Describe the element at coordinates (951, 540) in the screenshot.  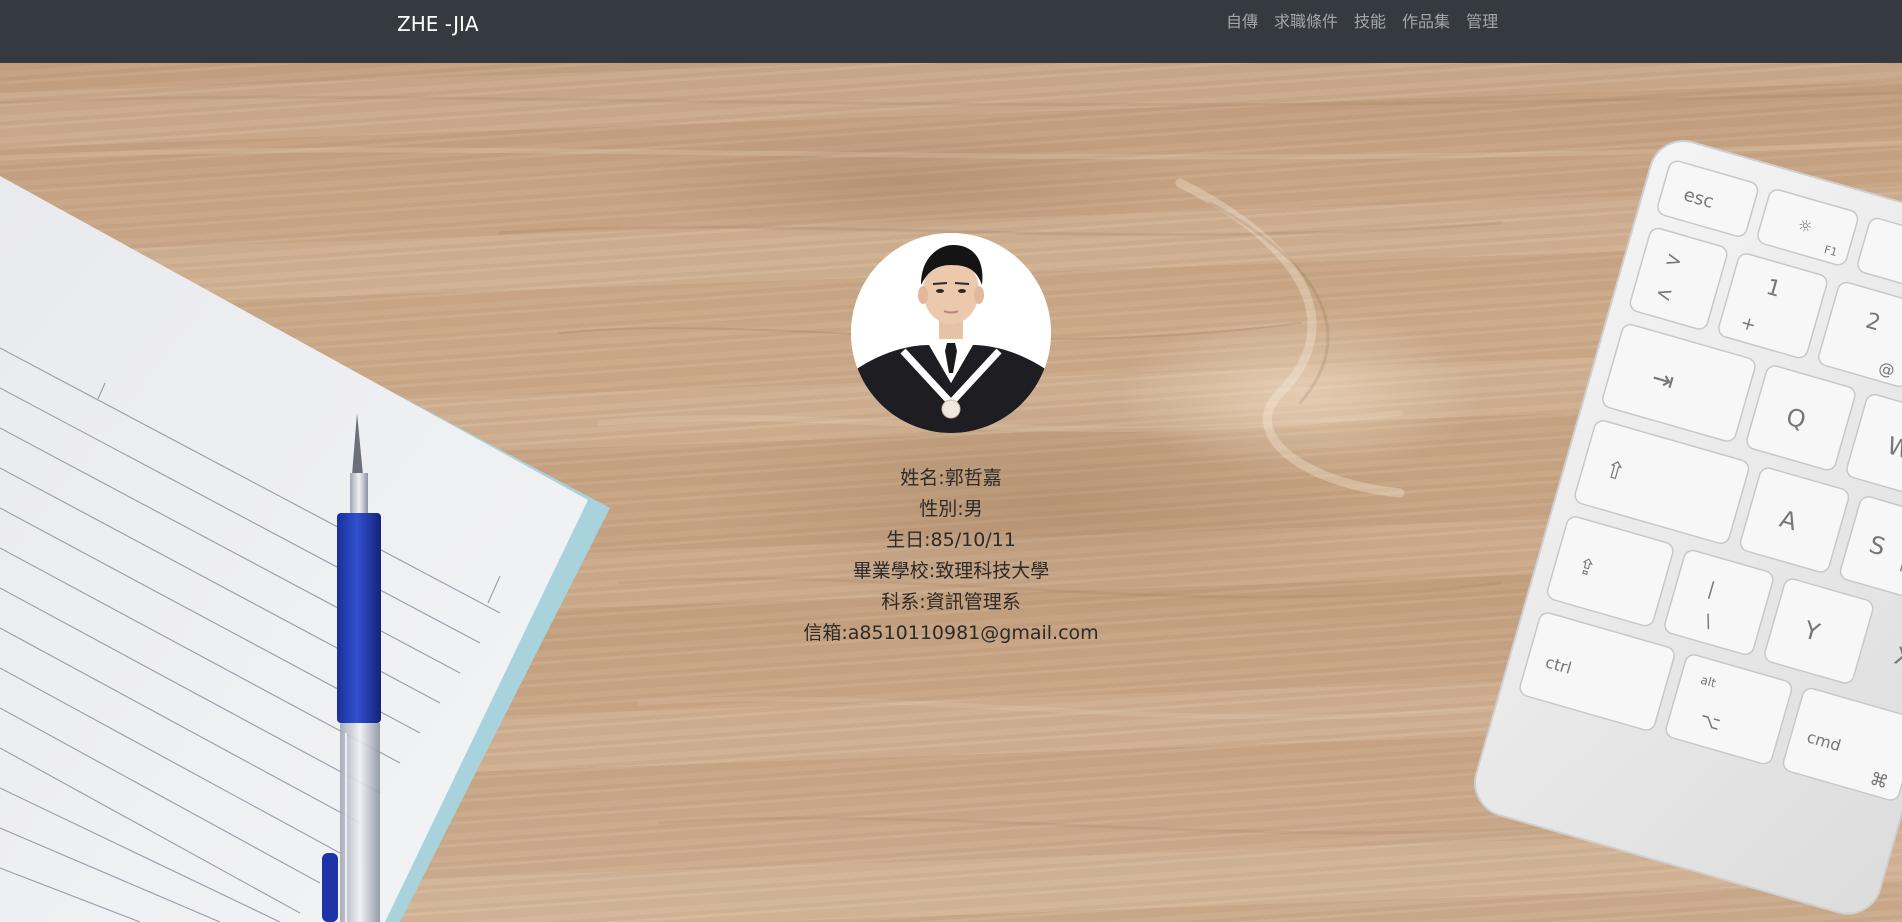
I see `profile-birthday: 生日:85/10/11` at that location.